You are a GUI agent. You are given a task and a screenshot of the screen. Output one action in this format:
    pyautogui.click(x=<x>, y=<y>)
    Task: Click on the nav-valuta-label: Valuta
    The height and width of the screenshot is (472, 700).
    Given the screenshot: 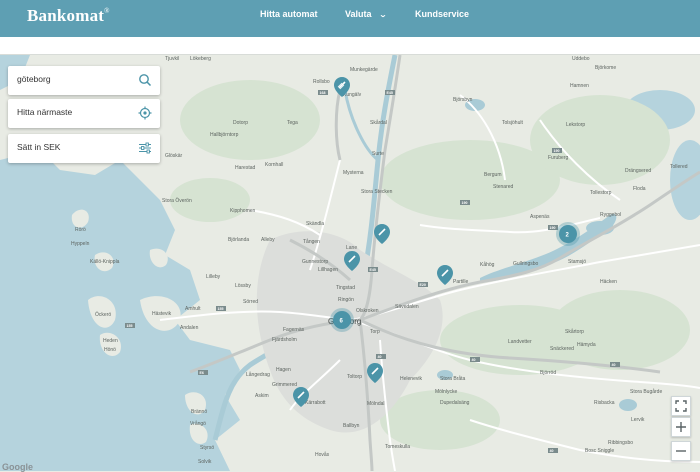 What is the action you would take?
    pyautogui.click(x=358, y=14)
    